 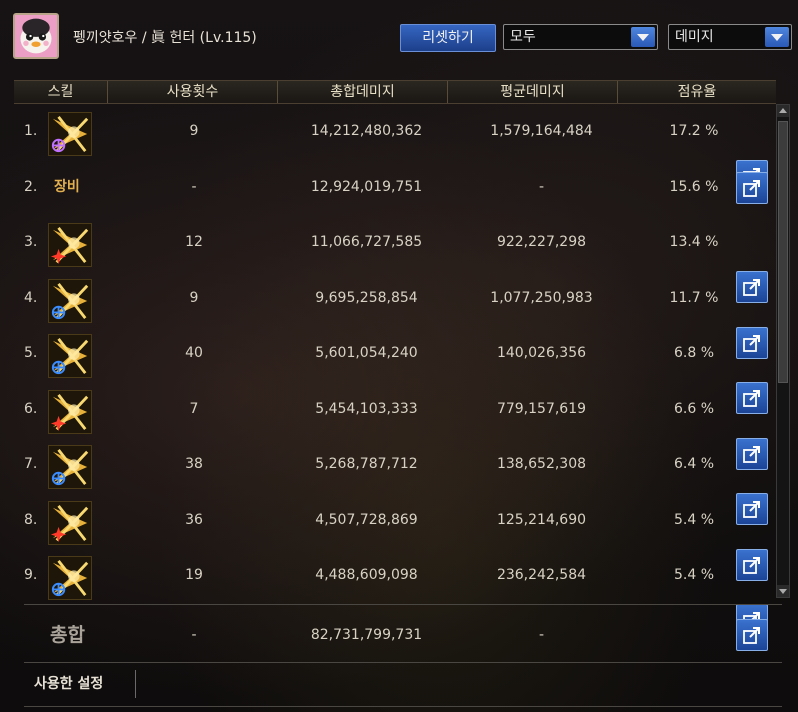 I want to click on row-index: 3., so click(x=31, y=242).